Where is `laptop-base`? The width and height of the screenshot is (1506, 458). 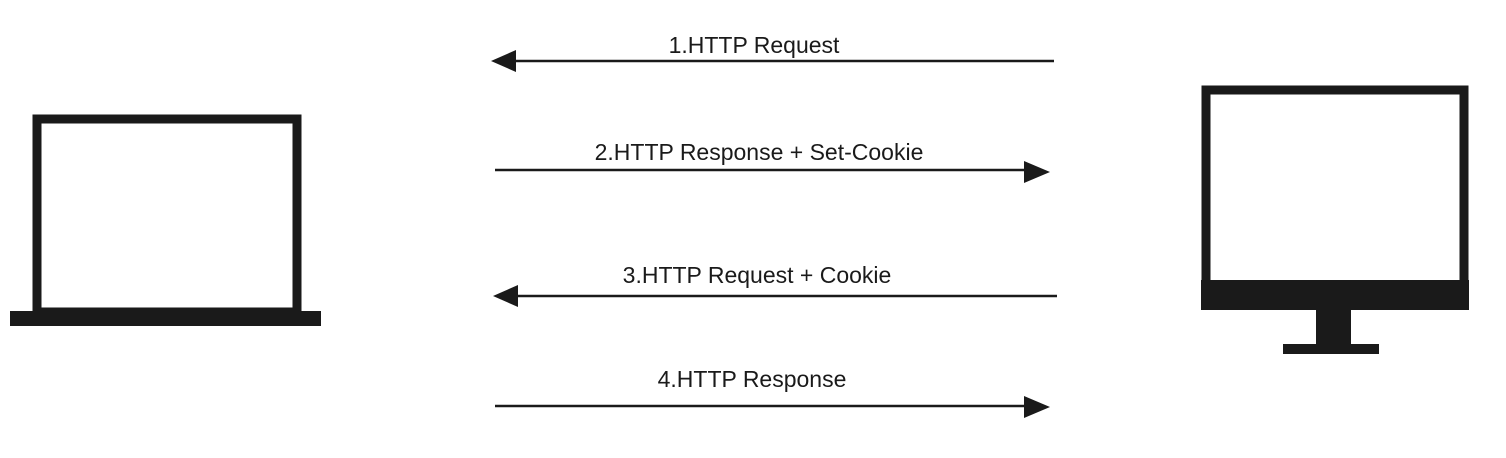 laptop-base is located at coordinates (165, 318).